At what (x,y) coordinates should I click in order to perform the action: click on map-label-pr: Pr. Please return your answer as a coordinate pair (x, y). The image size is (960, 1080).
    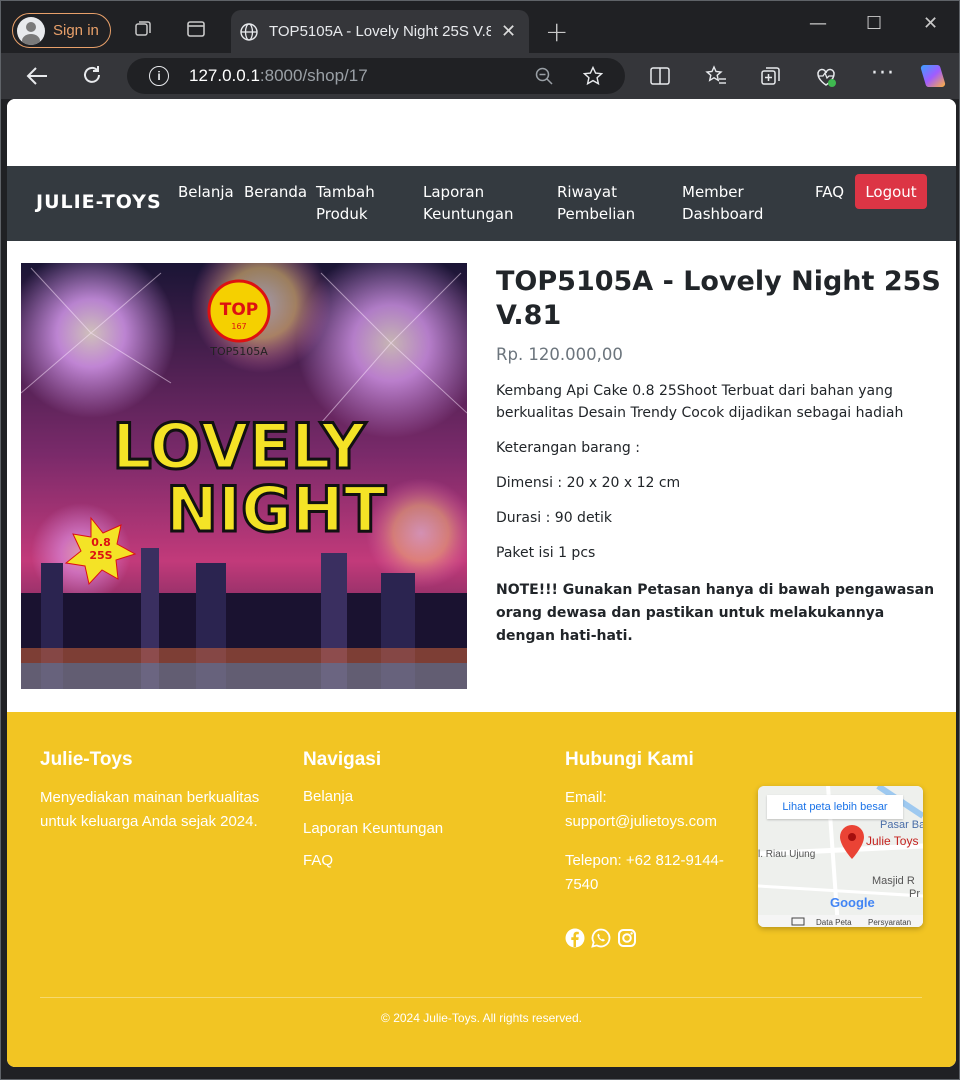
    Looking at the image, I should click on (914, 894).